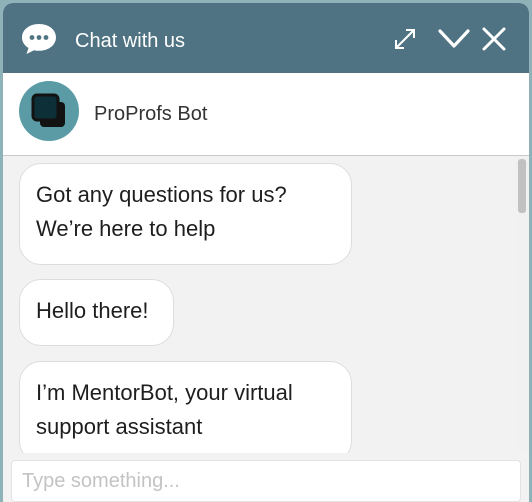 This screenshot has height=502, width=532. I want to click on overlapping-squares-icon, so click(48, 110).